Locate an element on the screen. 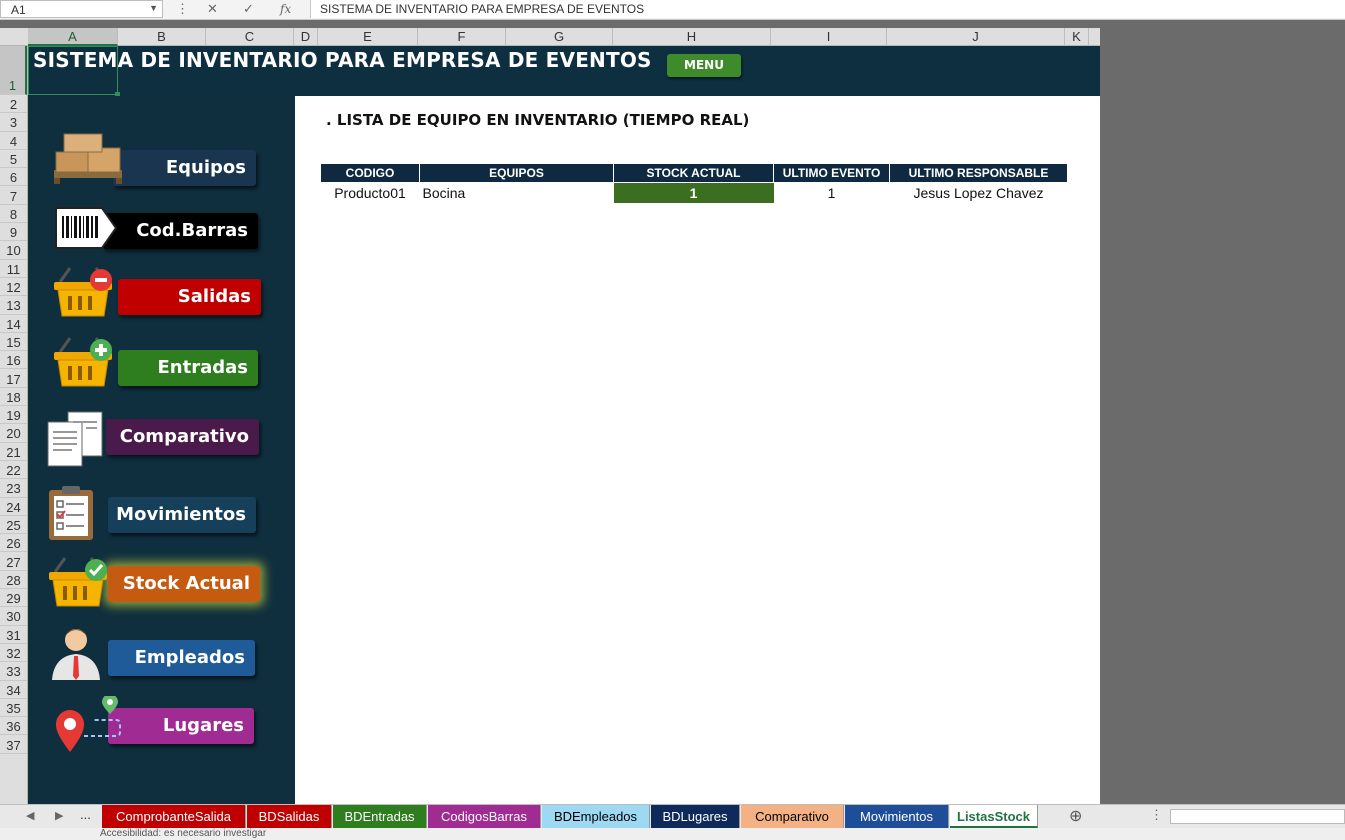  cell-codigo: Producto01 is located at coordinates (370, 193).